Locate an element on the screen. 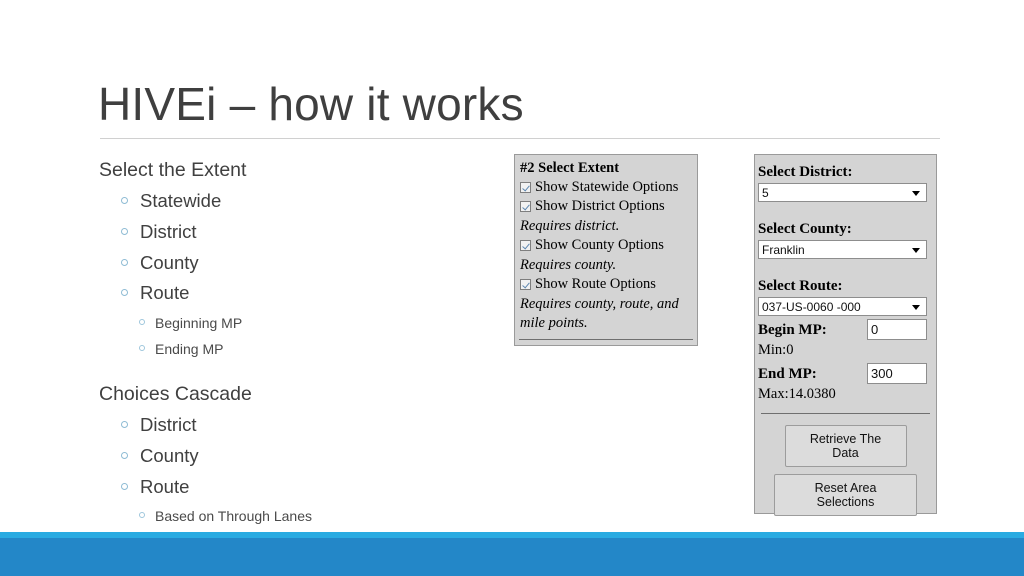 This screenshot has height=576, width=1024. checkbox-show-district-options: Show District Options is located at coordinates (605, 206).